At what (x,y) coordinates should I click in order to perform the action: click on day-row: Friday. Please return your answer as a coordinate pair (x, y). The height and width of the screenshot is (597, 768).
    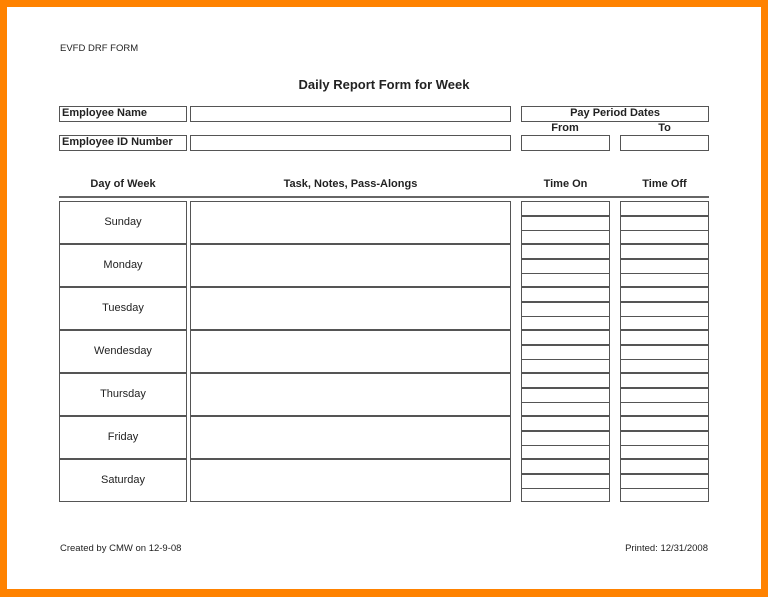
    Looking at the image, I should click on (384, 437).